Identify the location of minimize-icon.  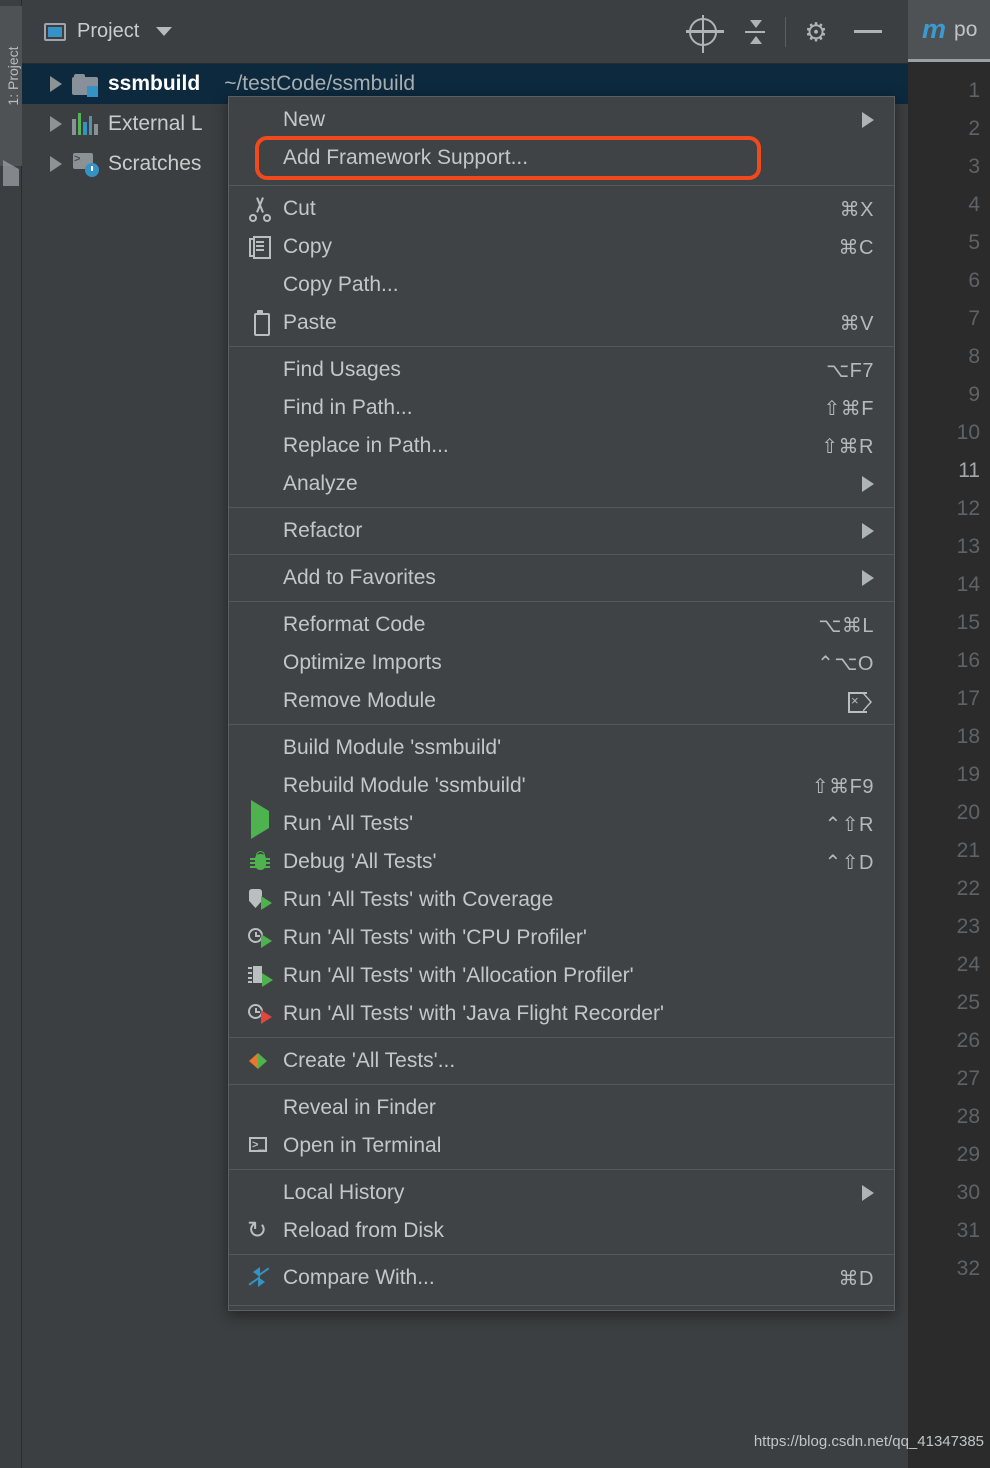
(868, 31).